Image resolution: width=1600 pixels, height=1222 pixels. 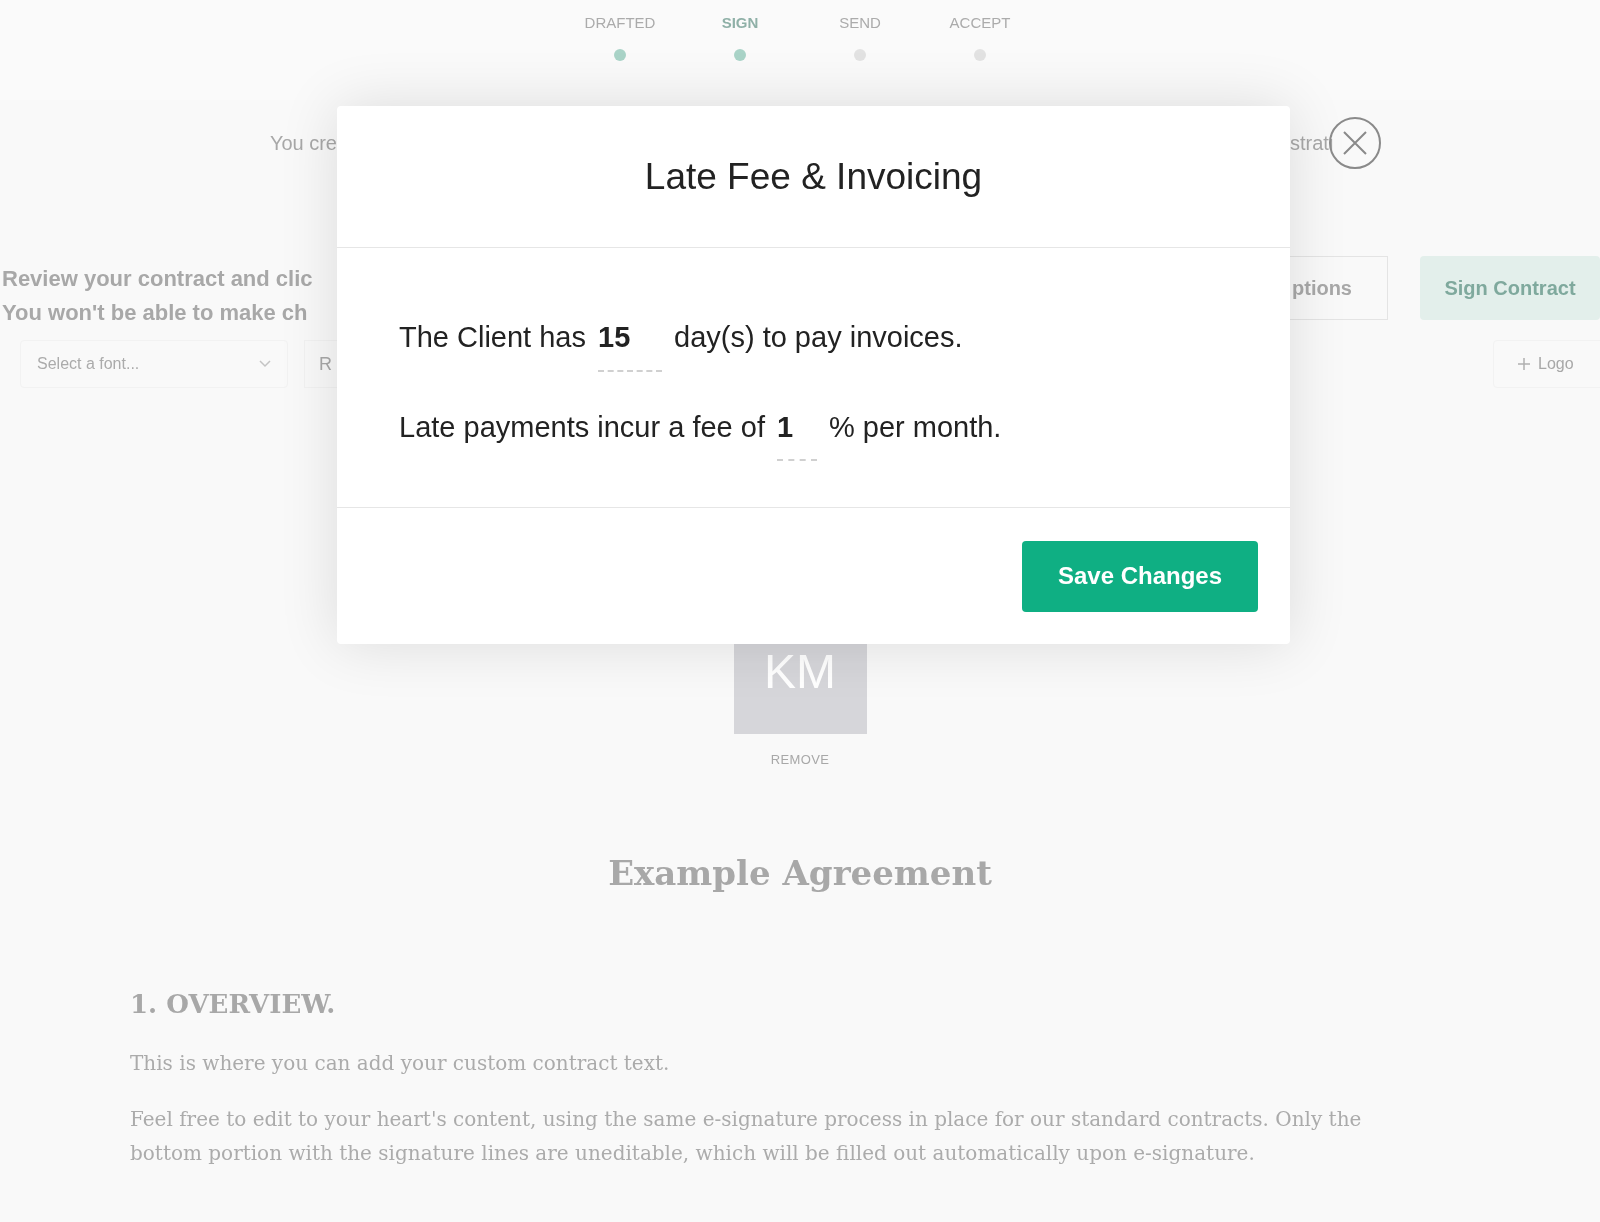 What do you see at coordinates (155, 313) in the screenshot?
I see `instruction-text: You won't be able to make ch` at bounding box center [155, 313].